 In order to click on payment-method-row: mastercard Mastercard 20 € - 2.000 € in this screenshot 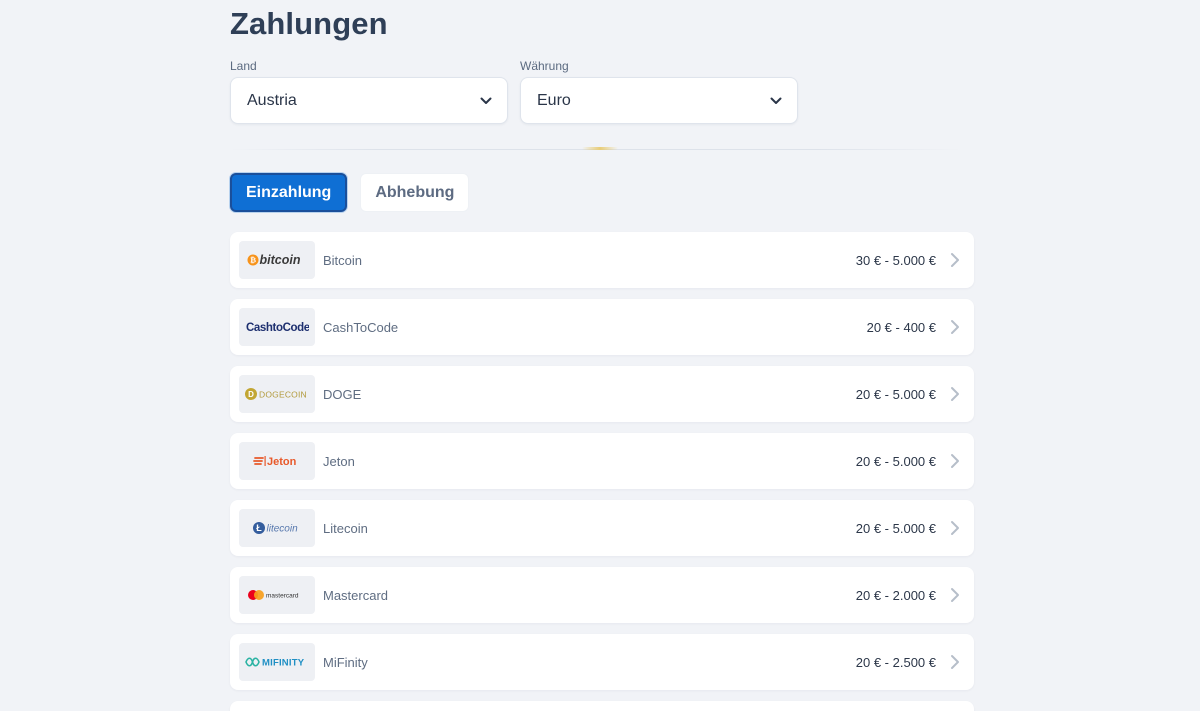, I will do `click(602, 595)`.